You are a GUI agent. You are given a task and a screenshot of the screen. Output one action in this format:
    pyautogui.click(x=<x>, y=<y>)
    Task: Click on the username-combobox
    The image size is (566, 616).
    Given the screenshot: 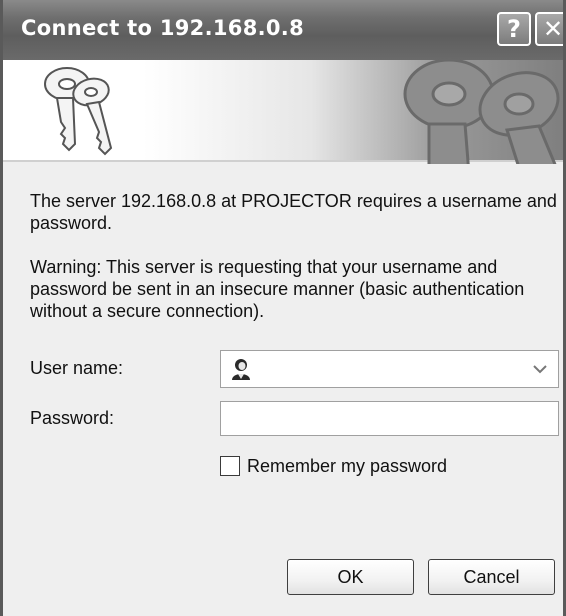 What is the action you would take?
    pyautogui.click(x=389, y=369)
    